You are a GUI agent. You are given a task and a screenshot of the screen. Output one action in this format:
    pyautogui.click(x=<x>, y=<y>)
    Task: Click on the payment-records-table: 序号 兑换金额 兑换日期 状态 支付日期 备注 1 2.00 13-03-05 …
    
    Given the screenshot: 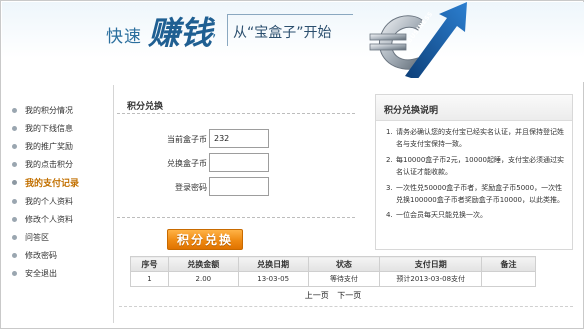 What is the action you would take?
    pyautogui.click(x=333, y=271)
    